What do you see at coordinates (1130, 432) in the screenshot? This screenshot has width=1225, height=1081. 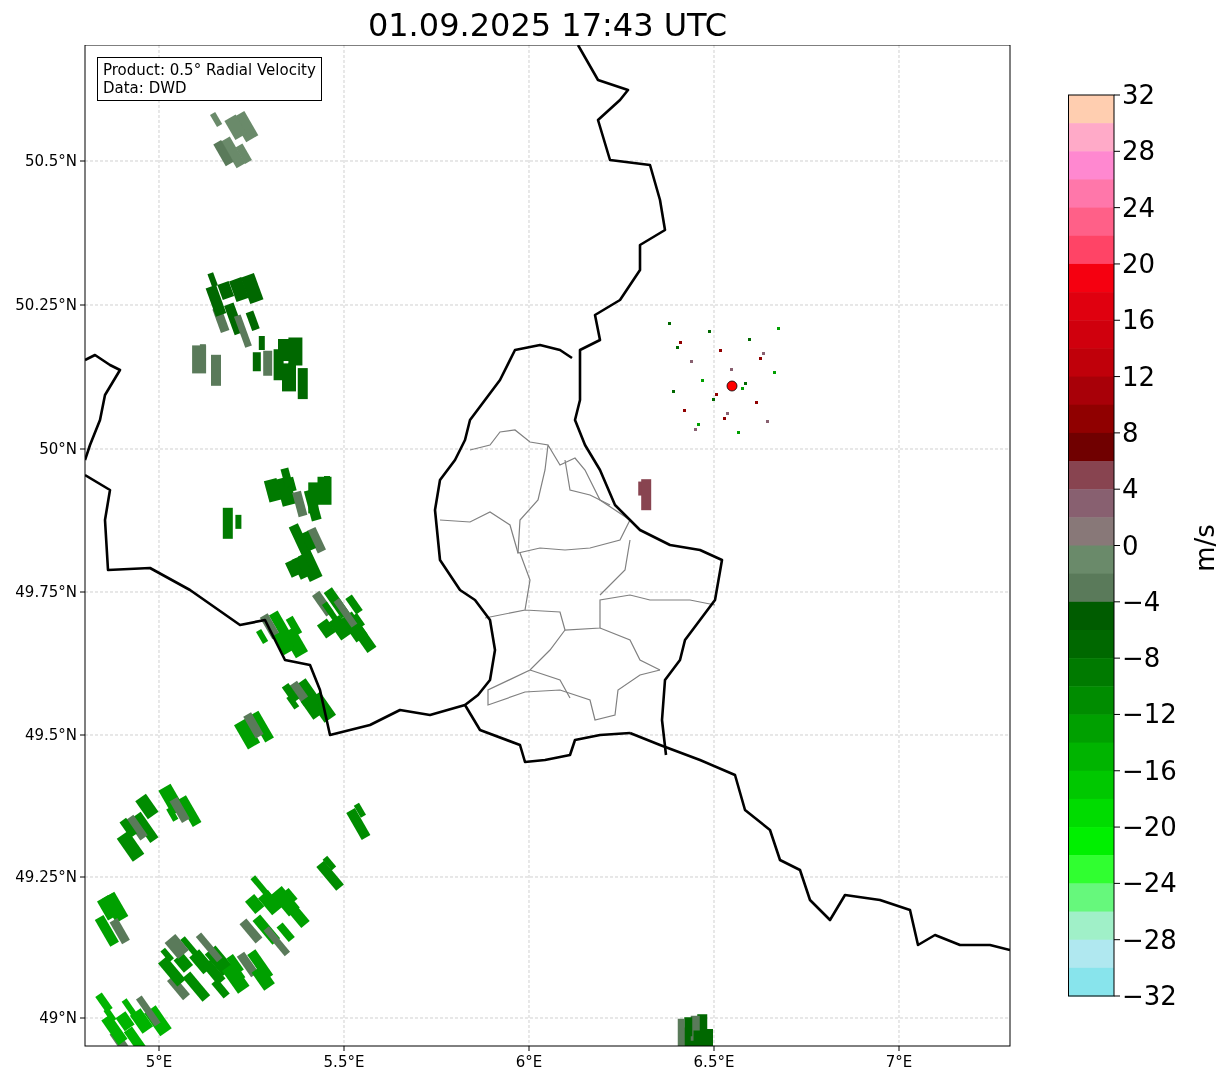 I see `colorbar-tick-label: 8` at bounding box center [1130, 432].